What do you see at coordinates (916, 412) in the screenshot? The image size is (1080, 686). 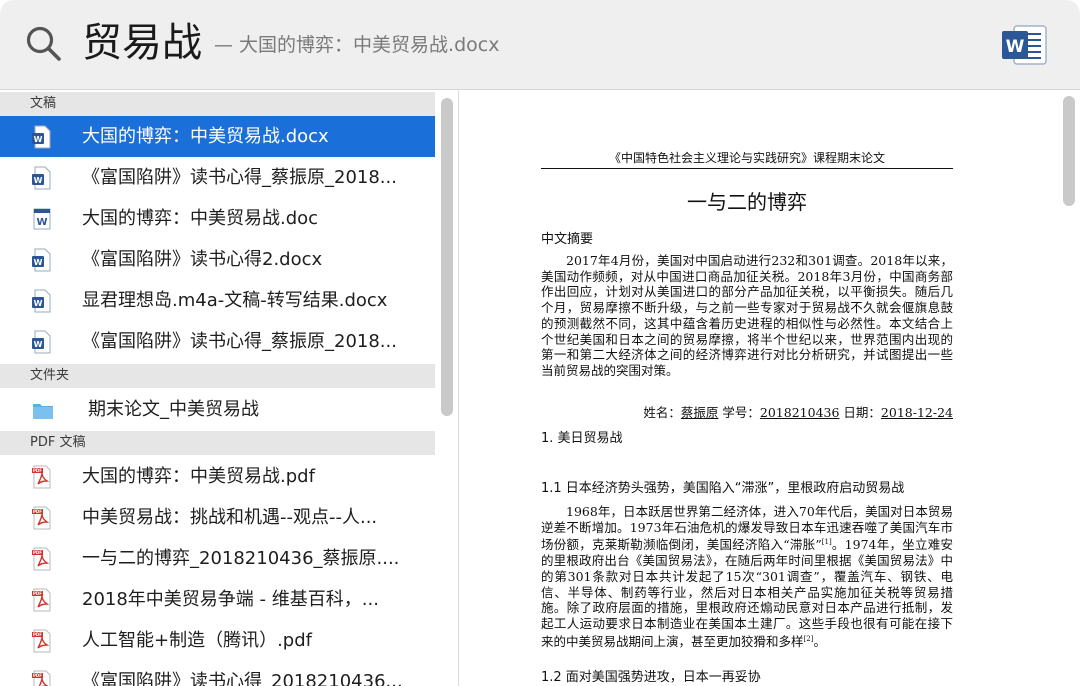 I see `document-date: 2018-12-24` at bounding box center [916, 412].